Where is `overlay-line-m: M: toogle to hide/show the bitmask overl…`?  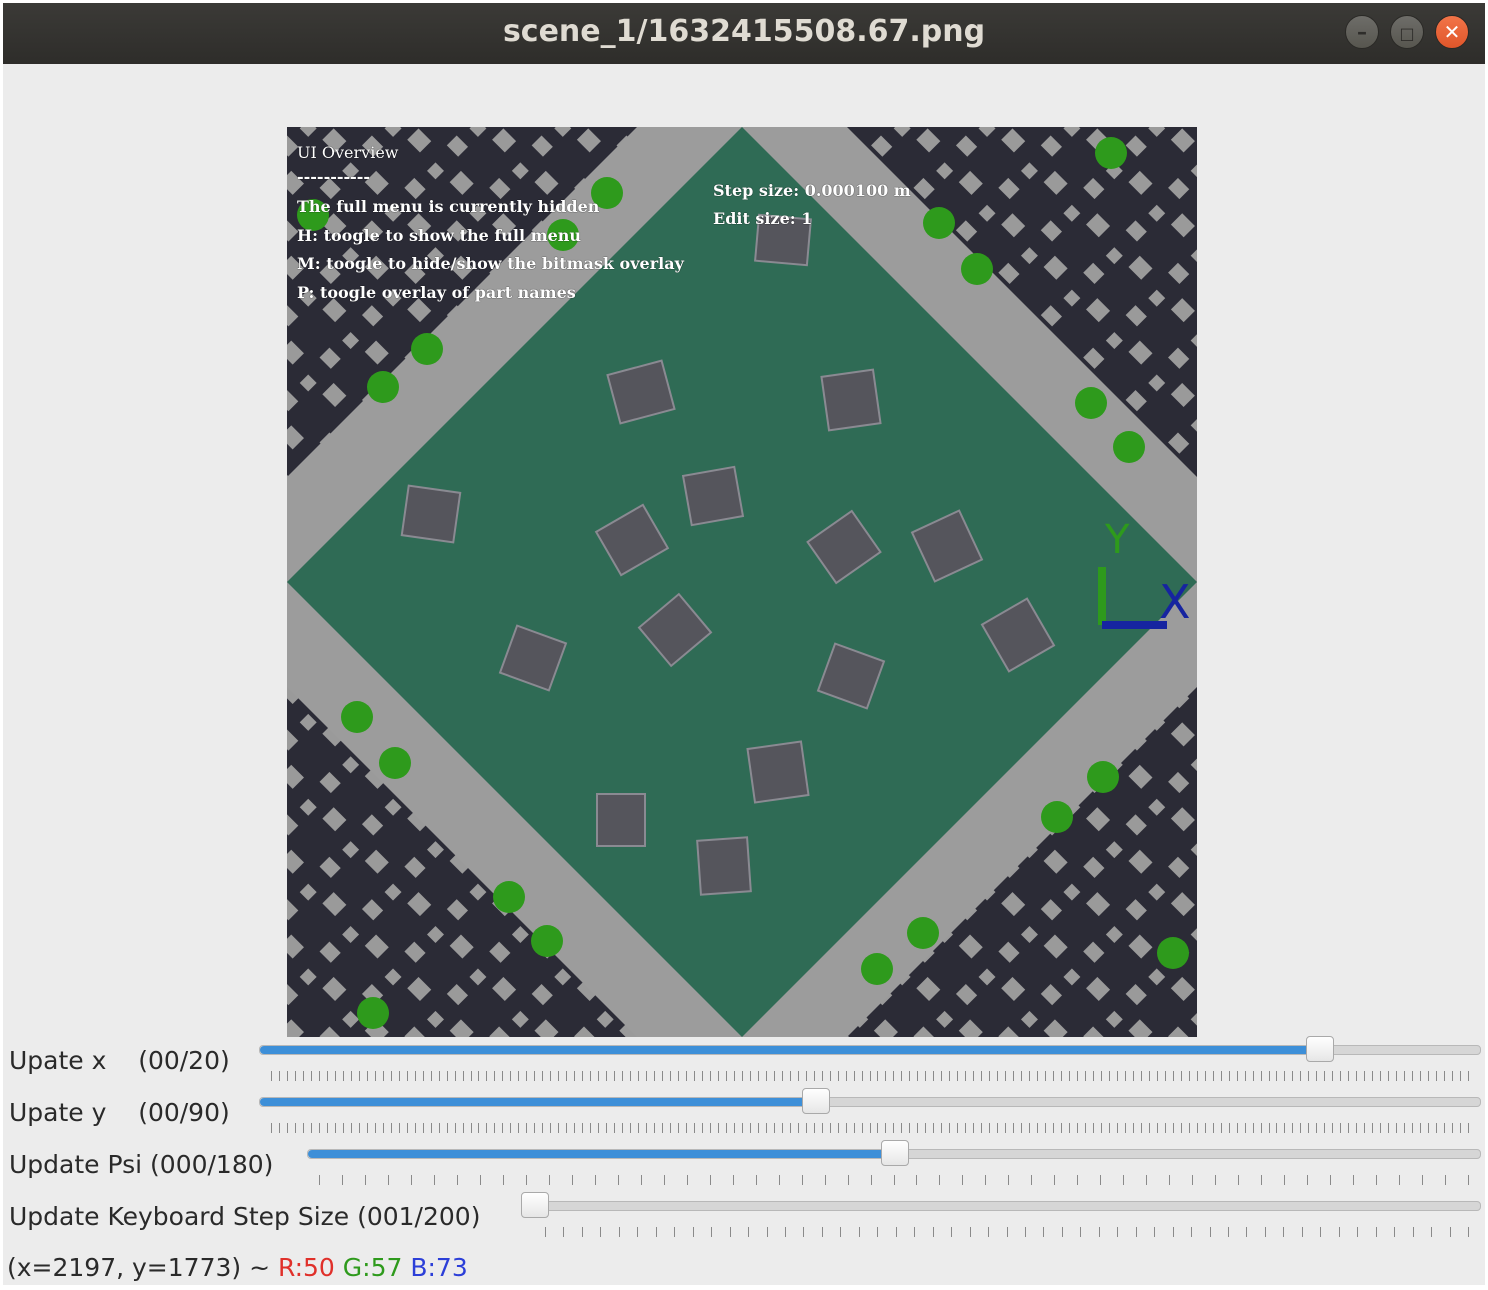 overlay-line-m: M: toogle to hide/show the bitmask overl… is located at coordinates (490, 263).